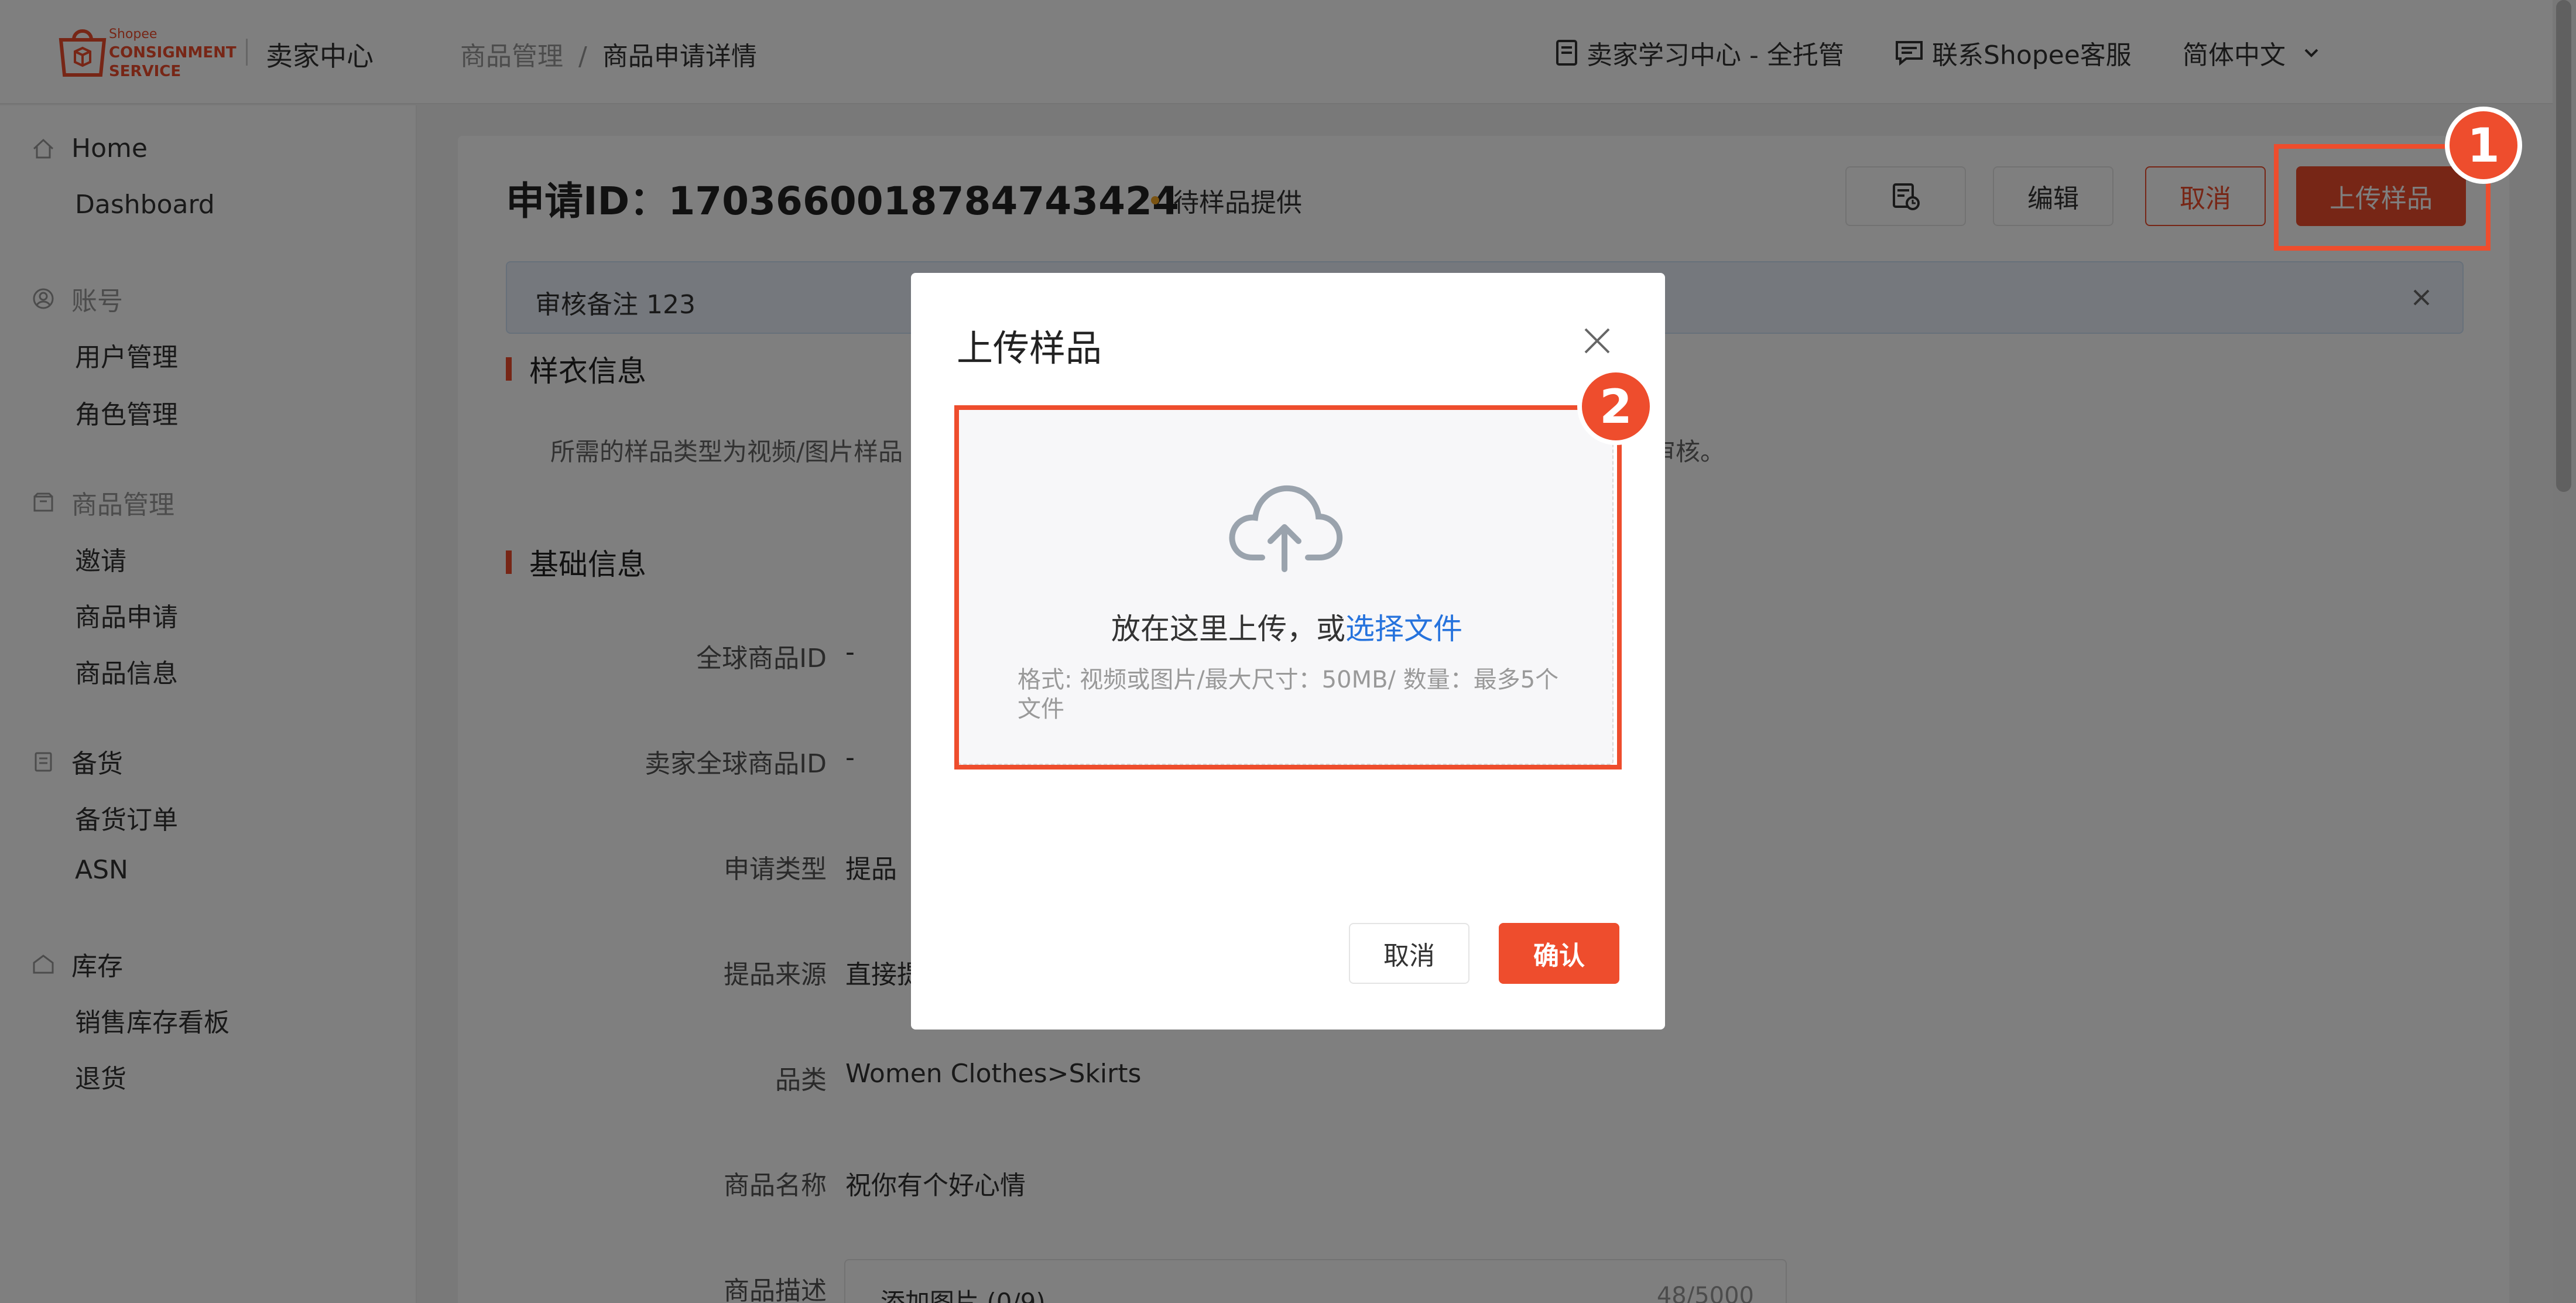  I want to click on close-icon, so click(1597, 340).